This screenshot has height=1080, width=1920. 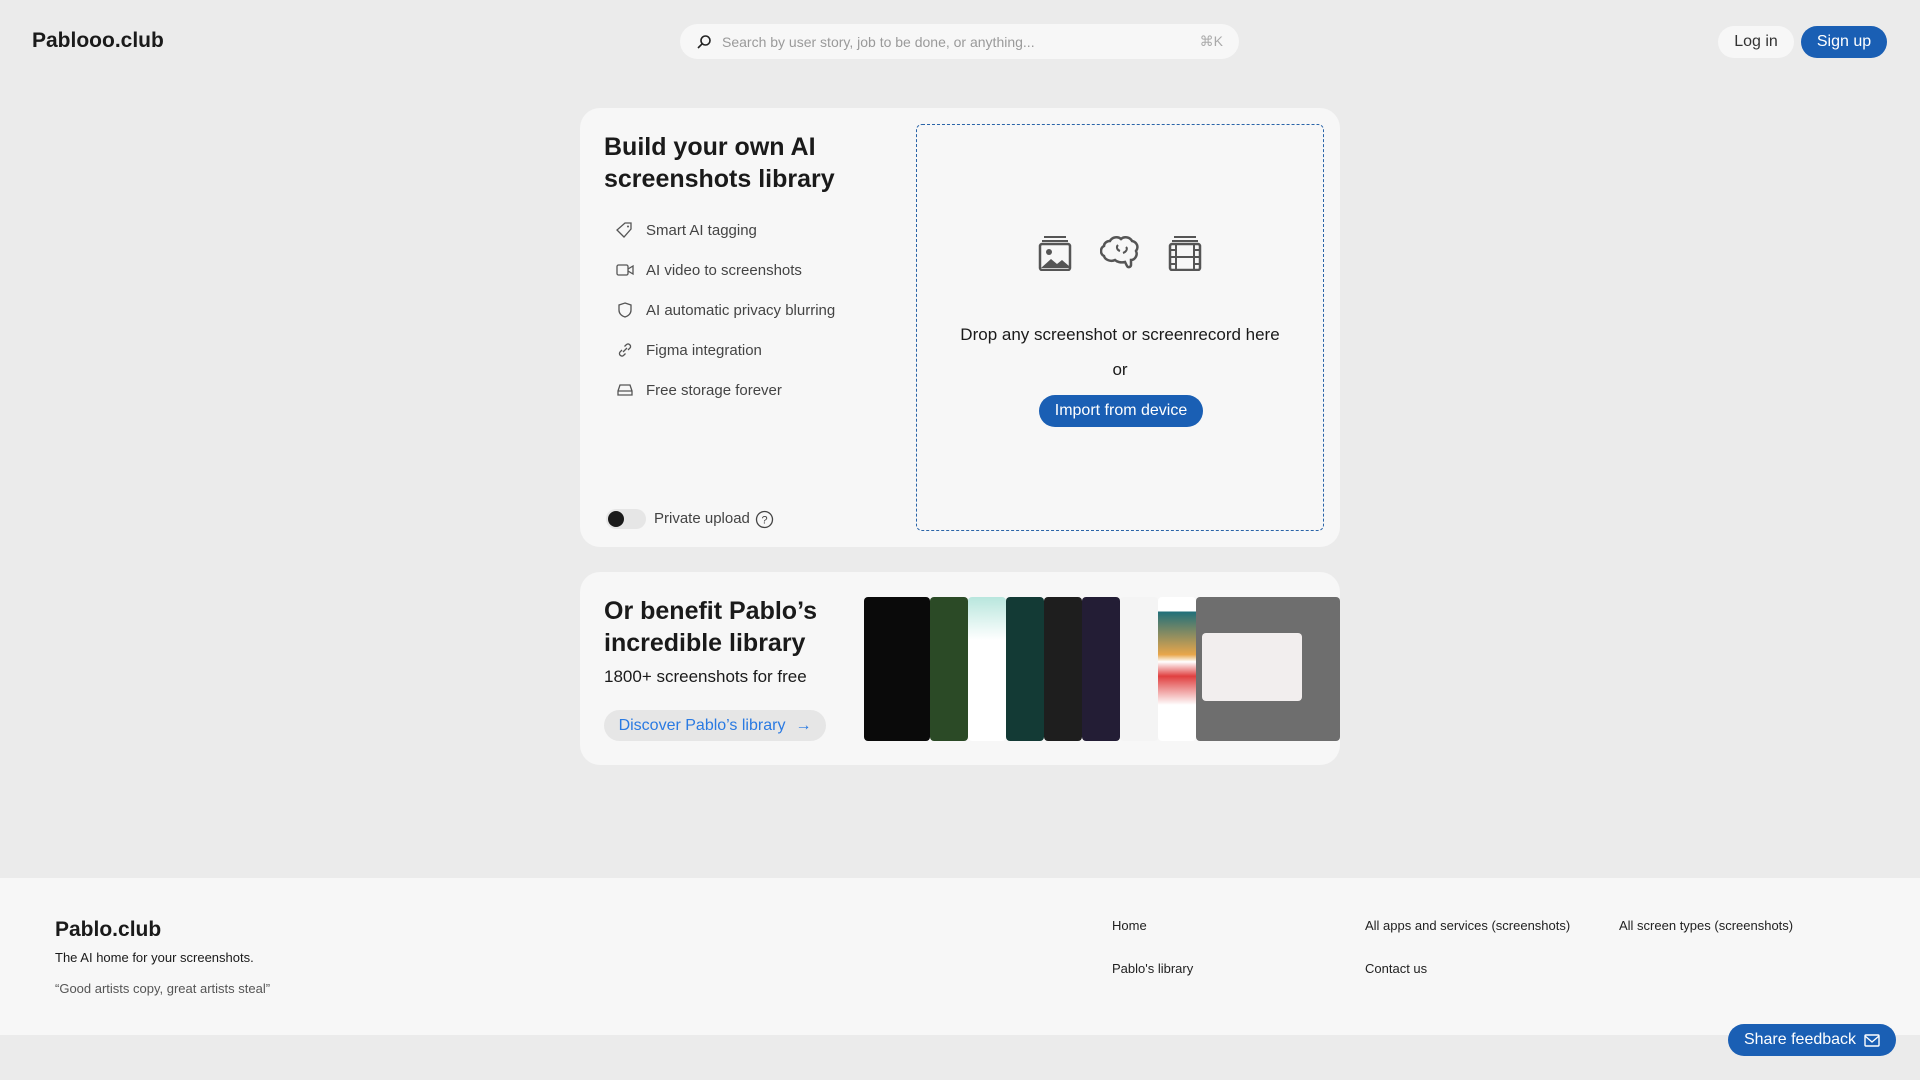 What do you see at coordinates (704, 41) in the screenshot?
I see `search-icon` at bounding box center [704, 41].